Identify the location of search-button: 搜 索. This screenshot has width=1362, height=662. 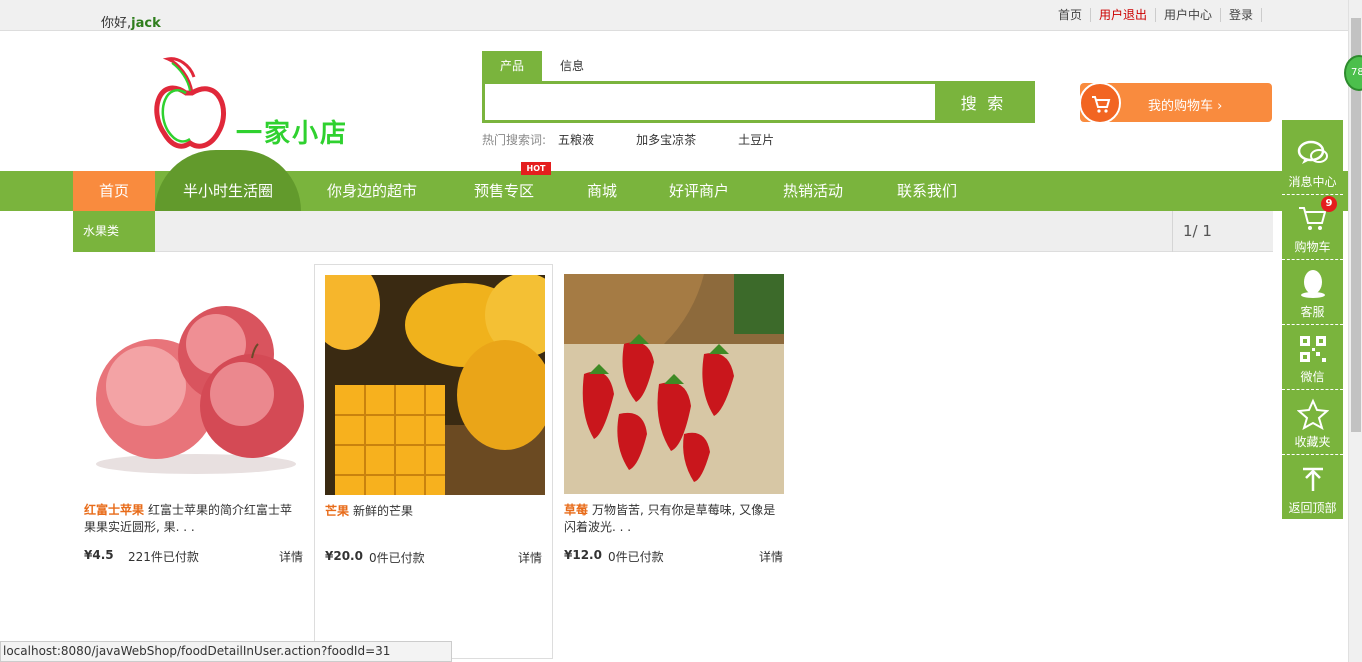
(983, 102).